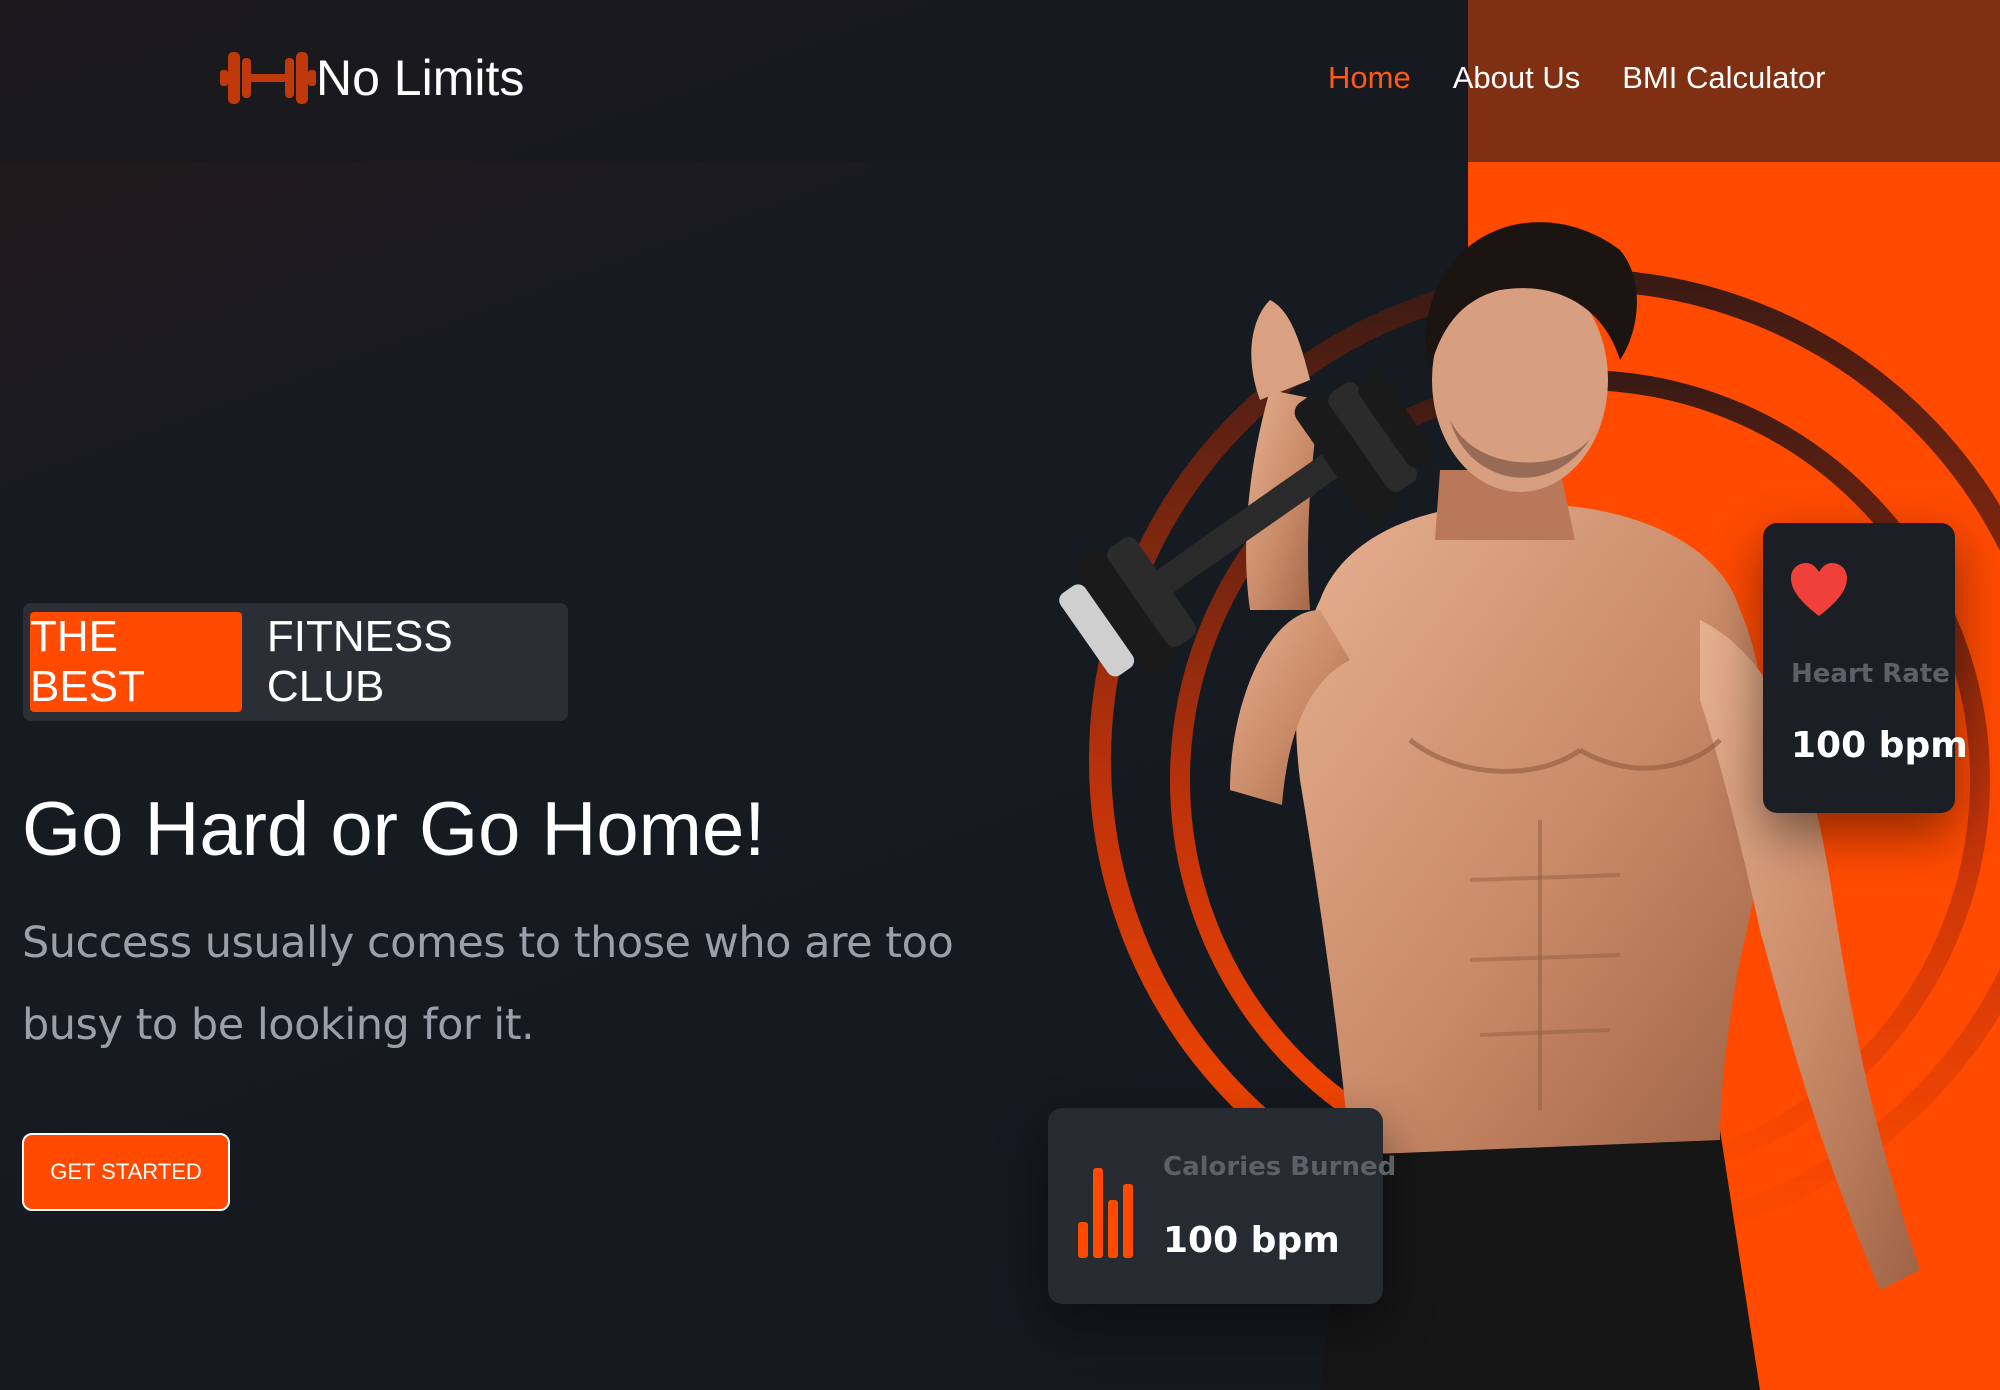 The height and width of the screenshot is (1390, 2000). I want to click on nav-home: Home, so click(1369, 78).